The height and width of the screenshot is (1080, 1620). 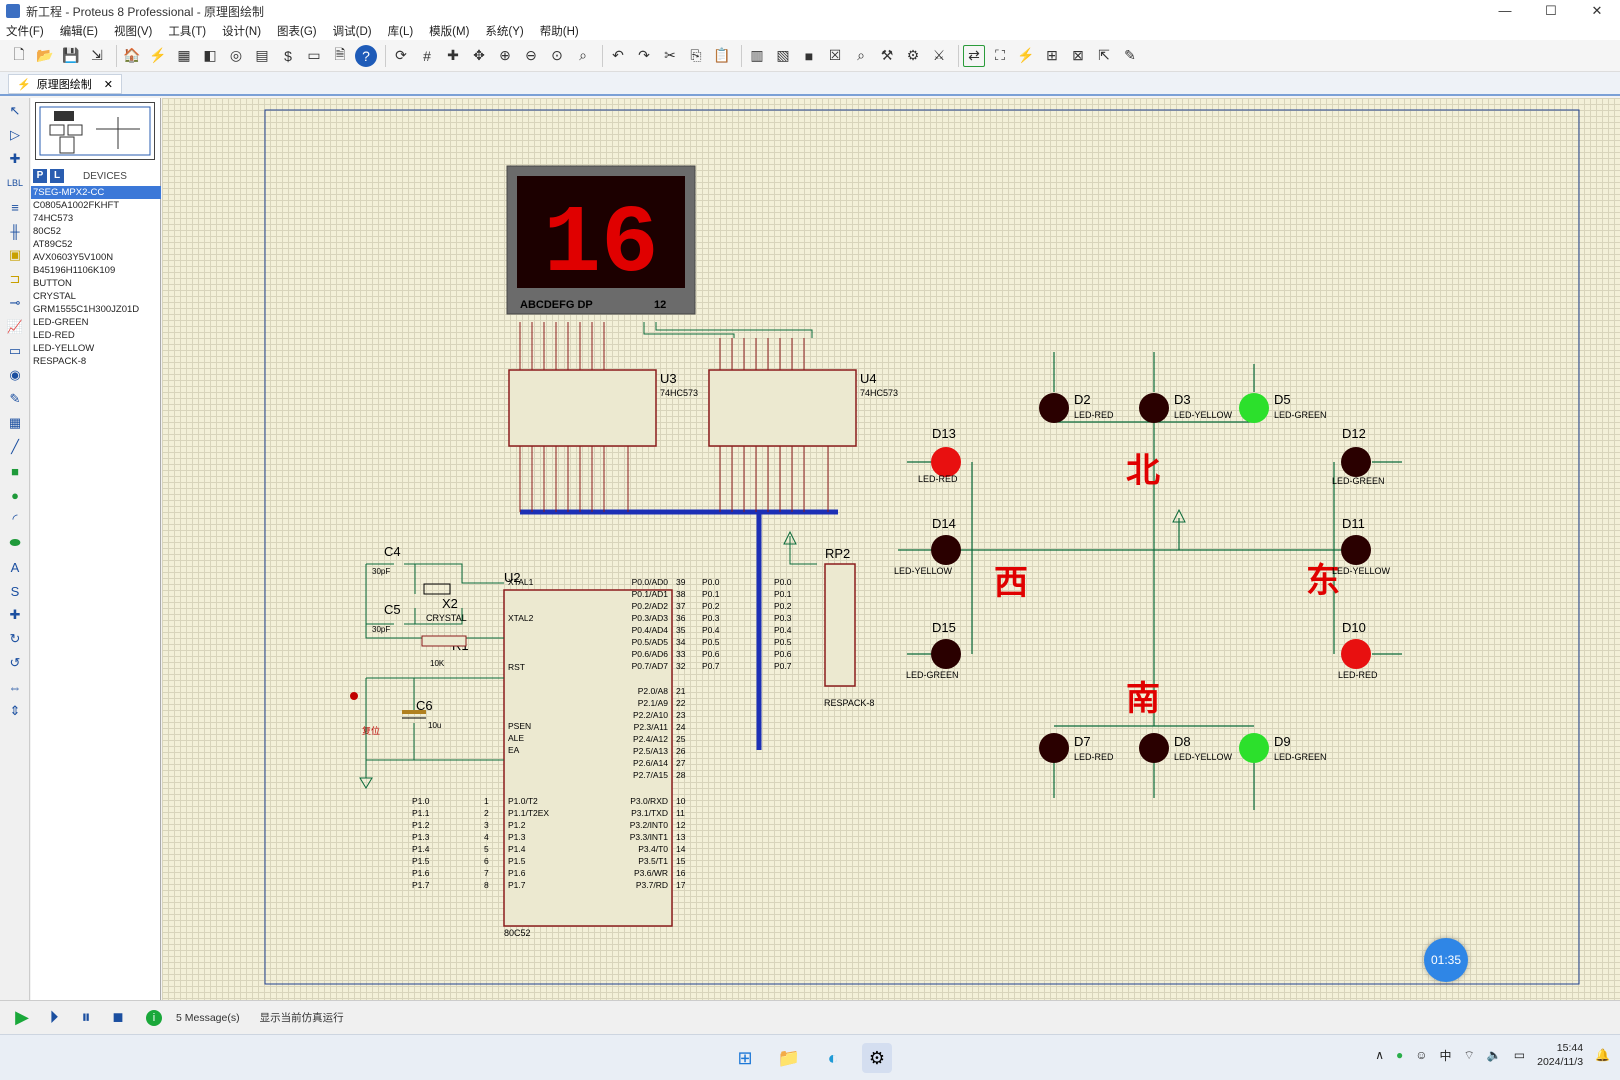 I want to click on close-button: ✕, so click(x=1597, y=11).